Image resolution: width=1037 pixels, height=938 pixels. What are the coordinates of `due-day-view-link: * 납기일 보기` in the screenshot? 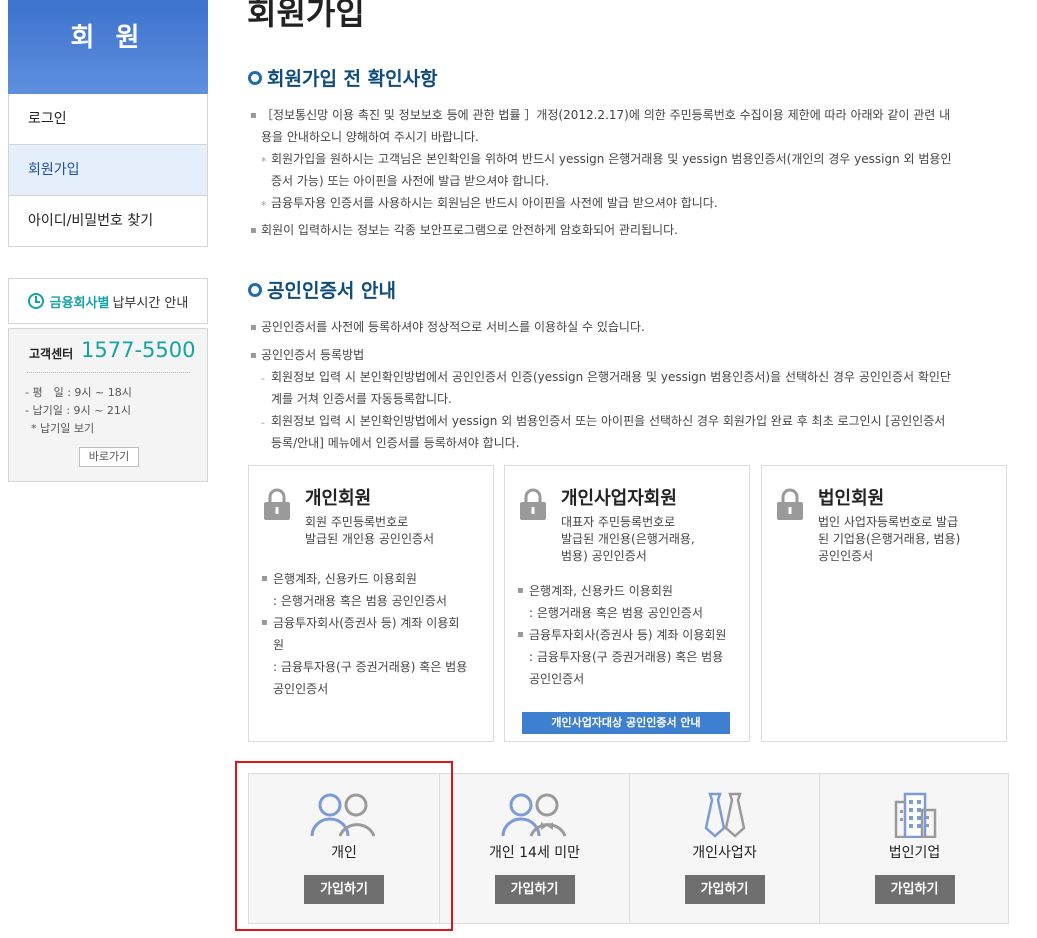 It's located at (62, 428).